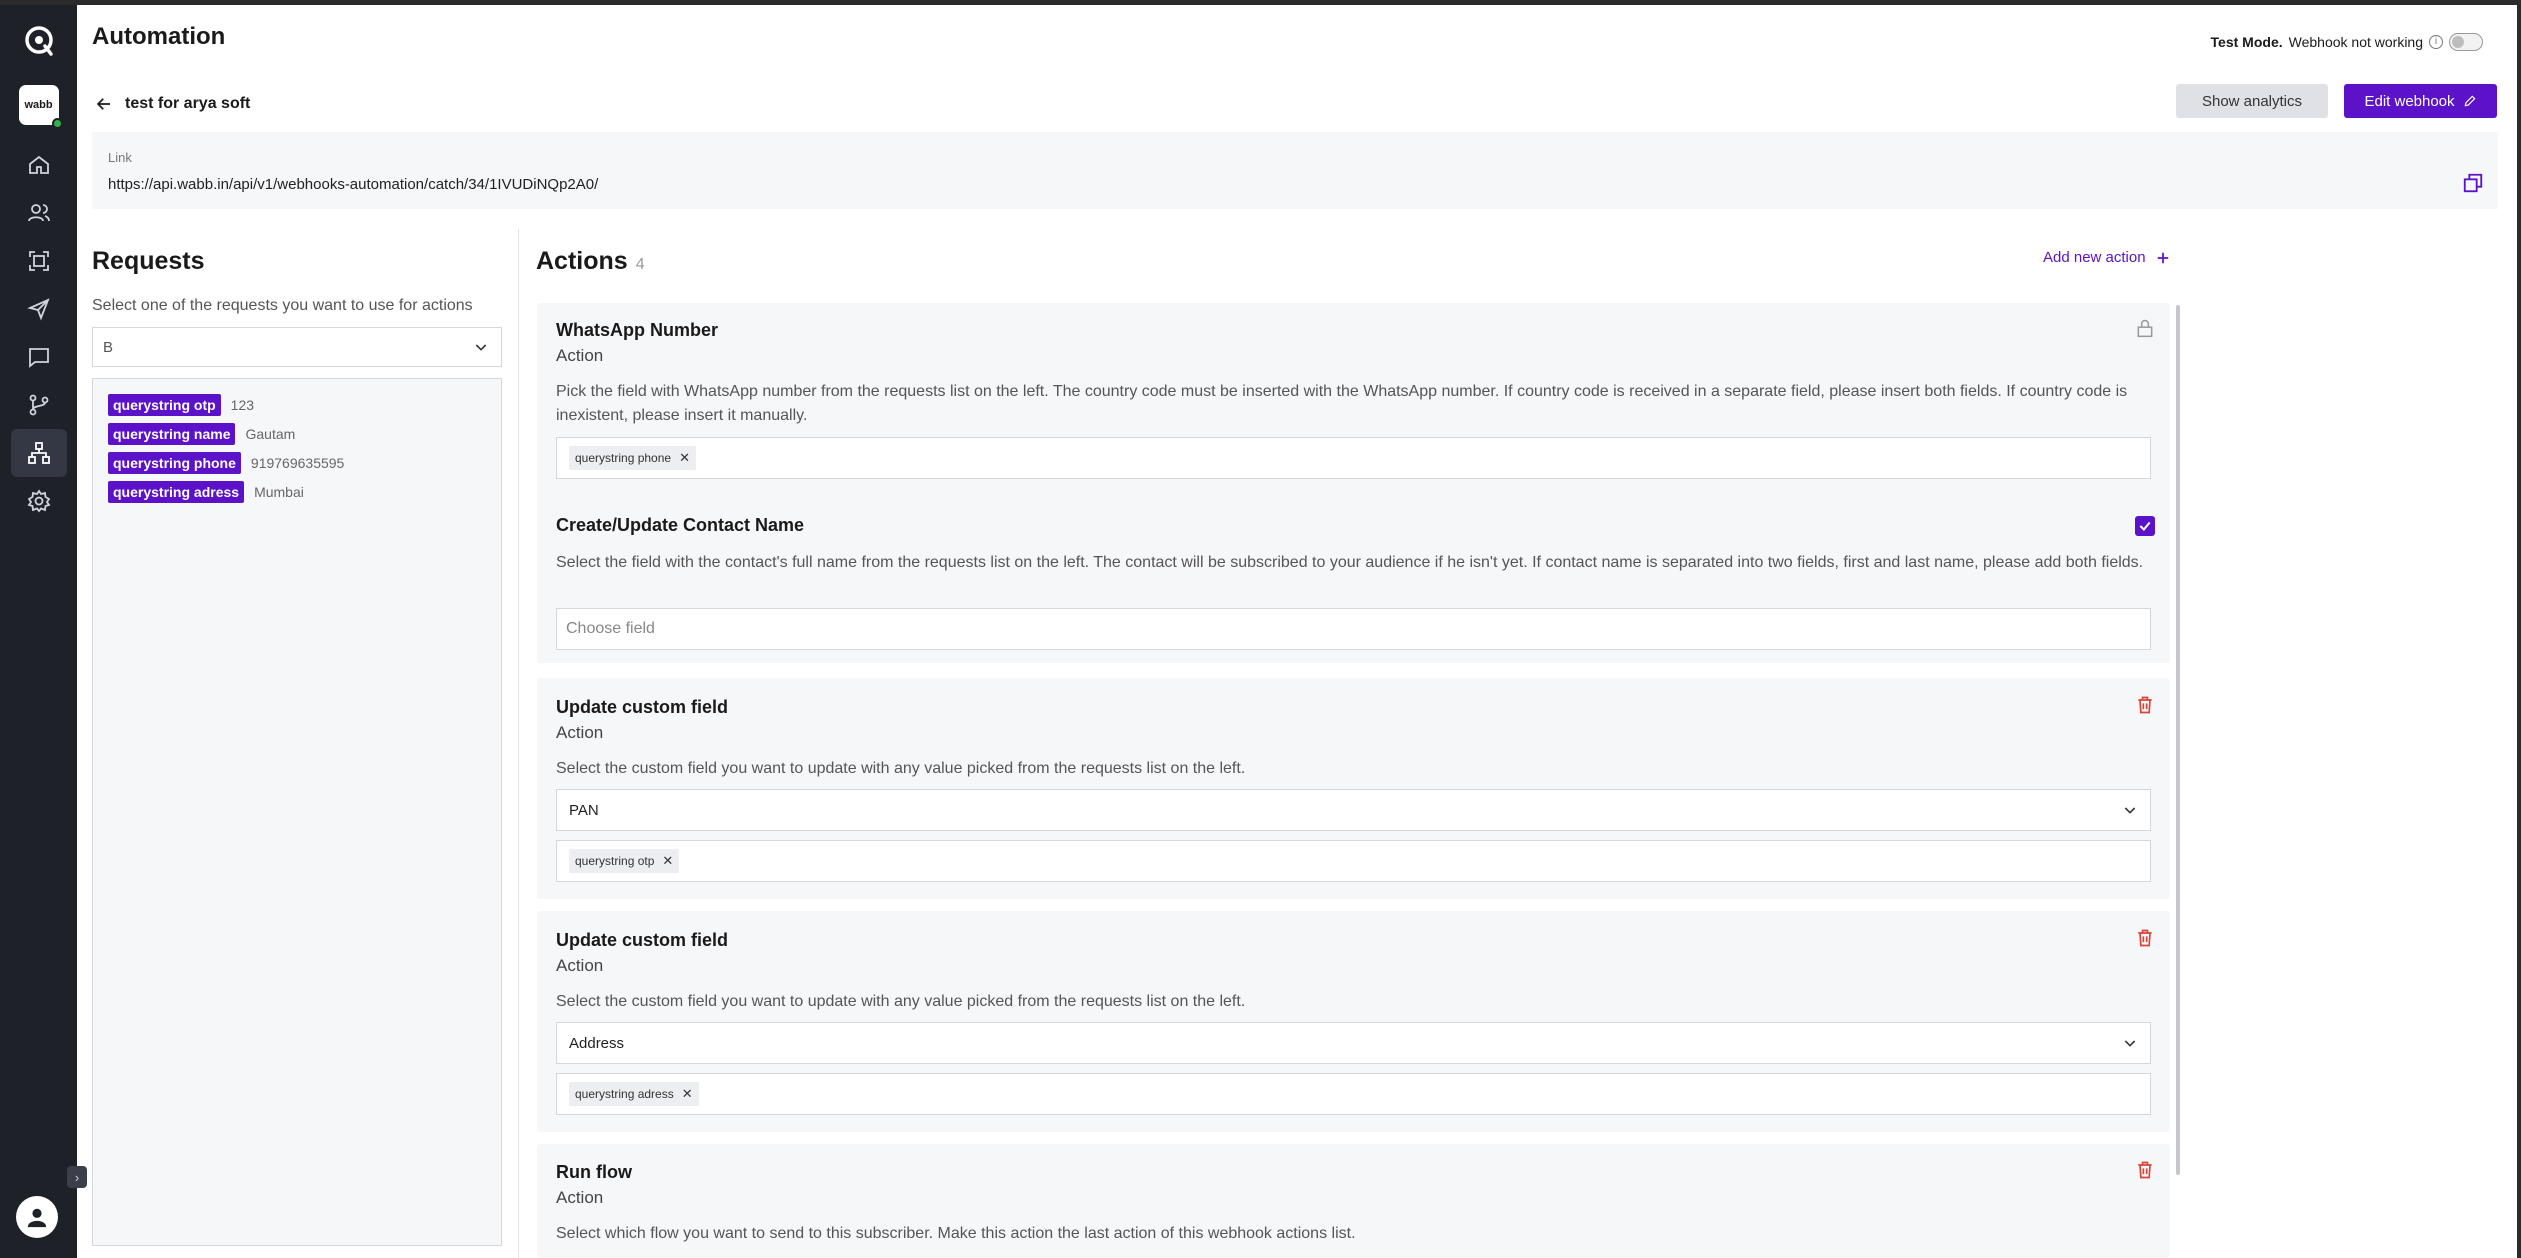 Image resolution: width=2521 pixels, height=1258 pixels. What do you see at coordinates (610, 628) in the screenshot?
I see `contact-name-placeholder: Choose field` at bounding box center [610, 628].